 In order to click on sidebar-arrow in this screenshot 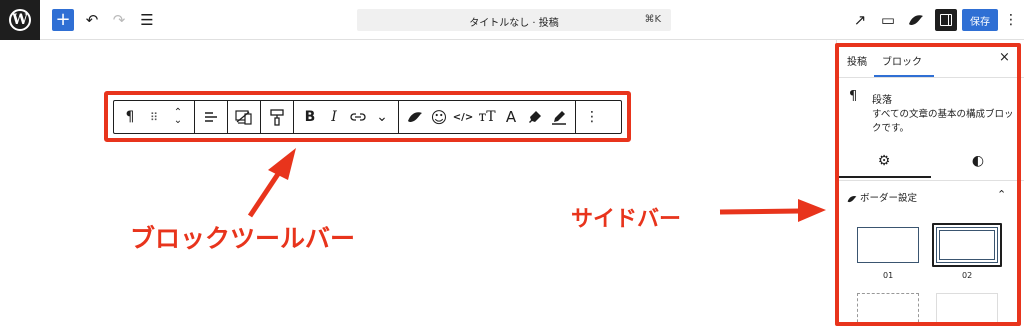, I will do `click(760, 211)`.